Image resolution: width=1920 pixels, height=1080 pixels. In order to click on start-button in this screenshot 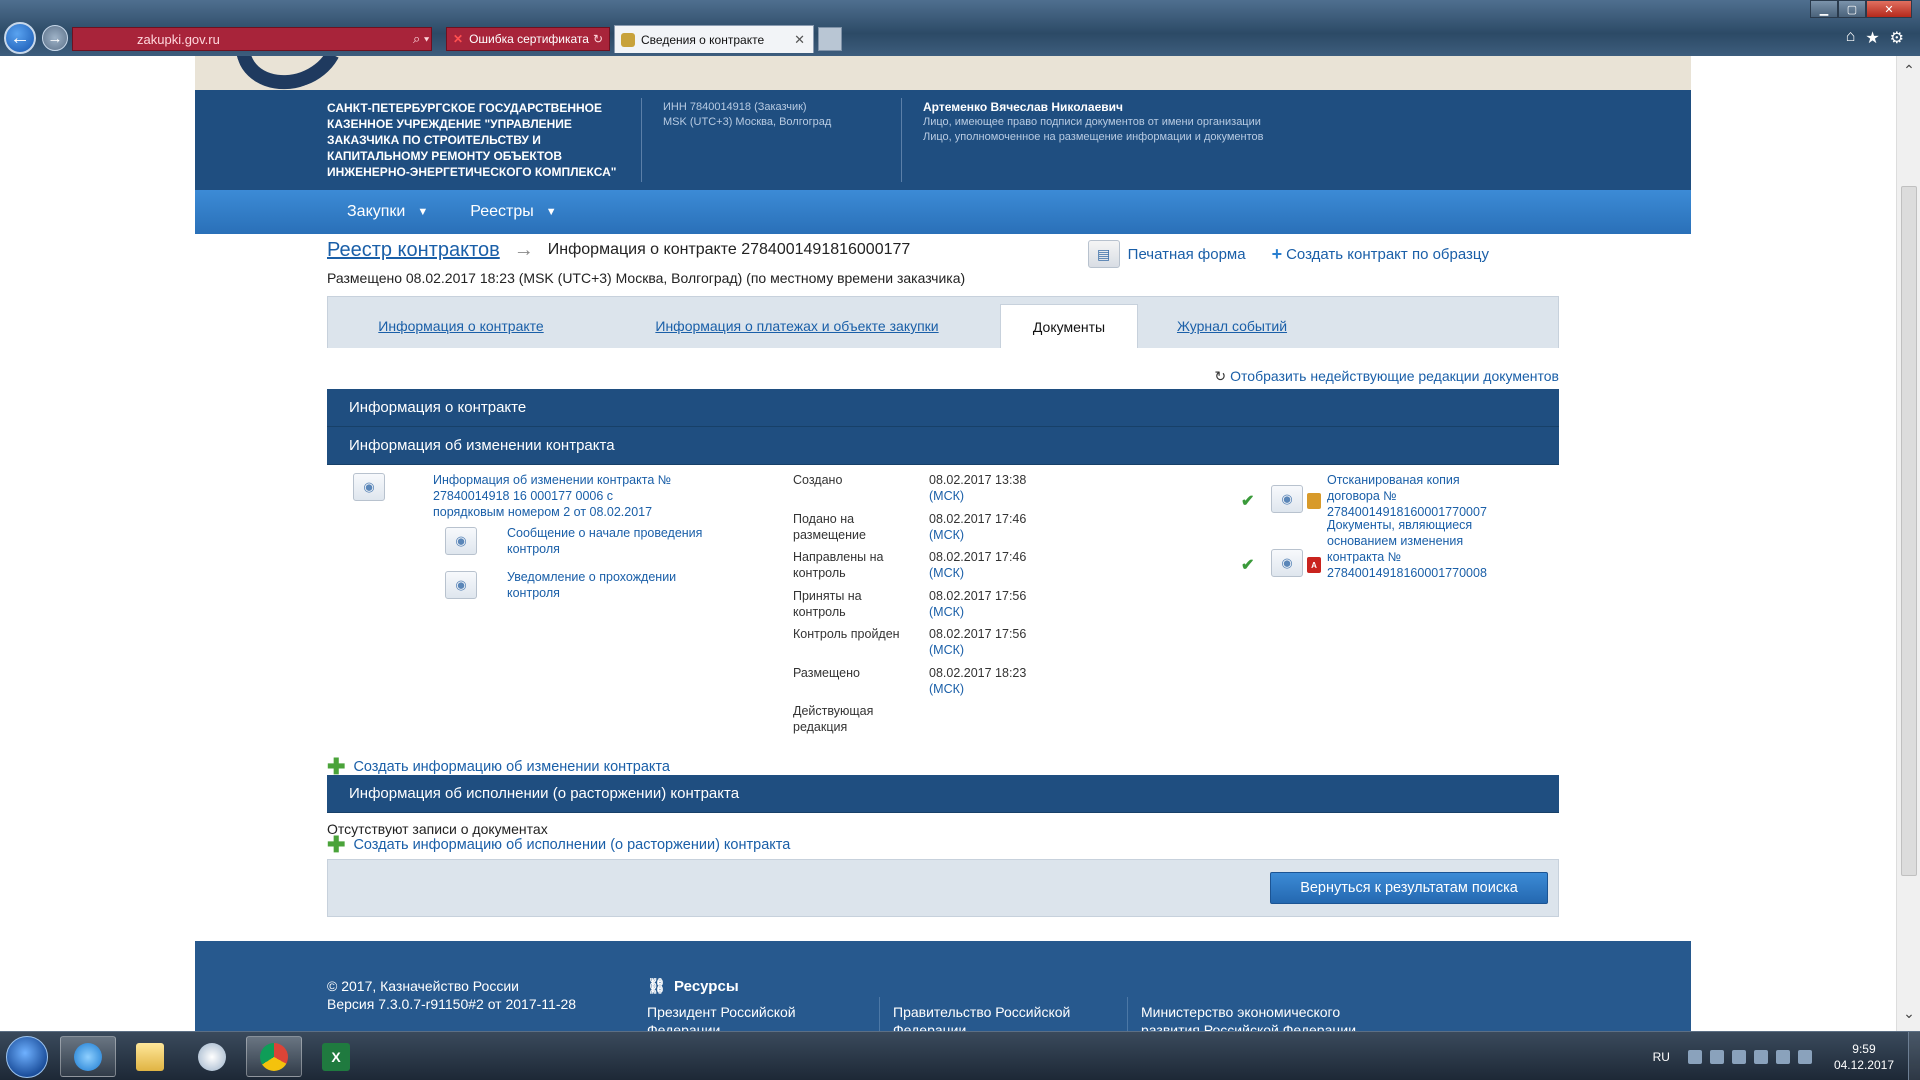, I will do `click(27, 1057)`.